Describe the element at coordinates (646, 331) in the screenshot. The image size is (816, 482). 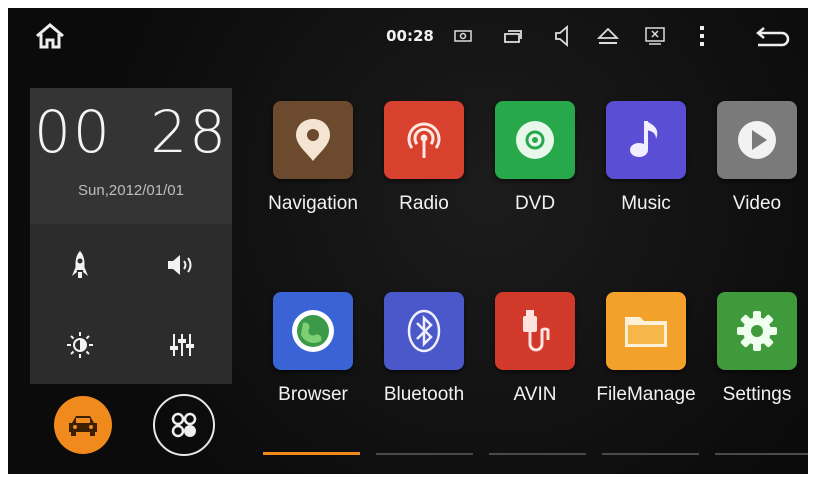
I see `folder-icon` at that location.